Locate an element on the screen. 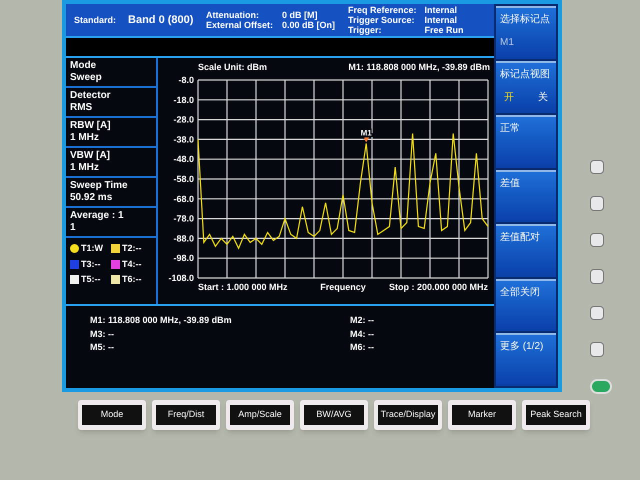  softkey-value: M1 is located at coordinates (507, 43).